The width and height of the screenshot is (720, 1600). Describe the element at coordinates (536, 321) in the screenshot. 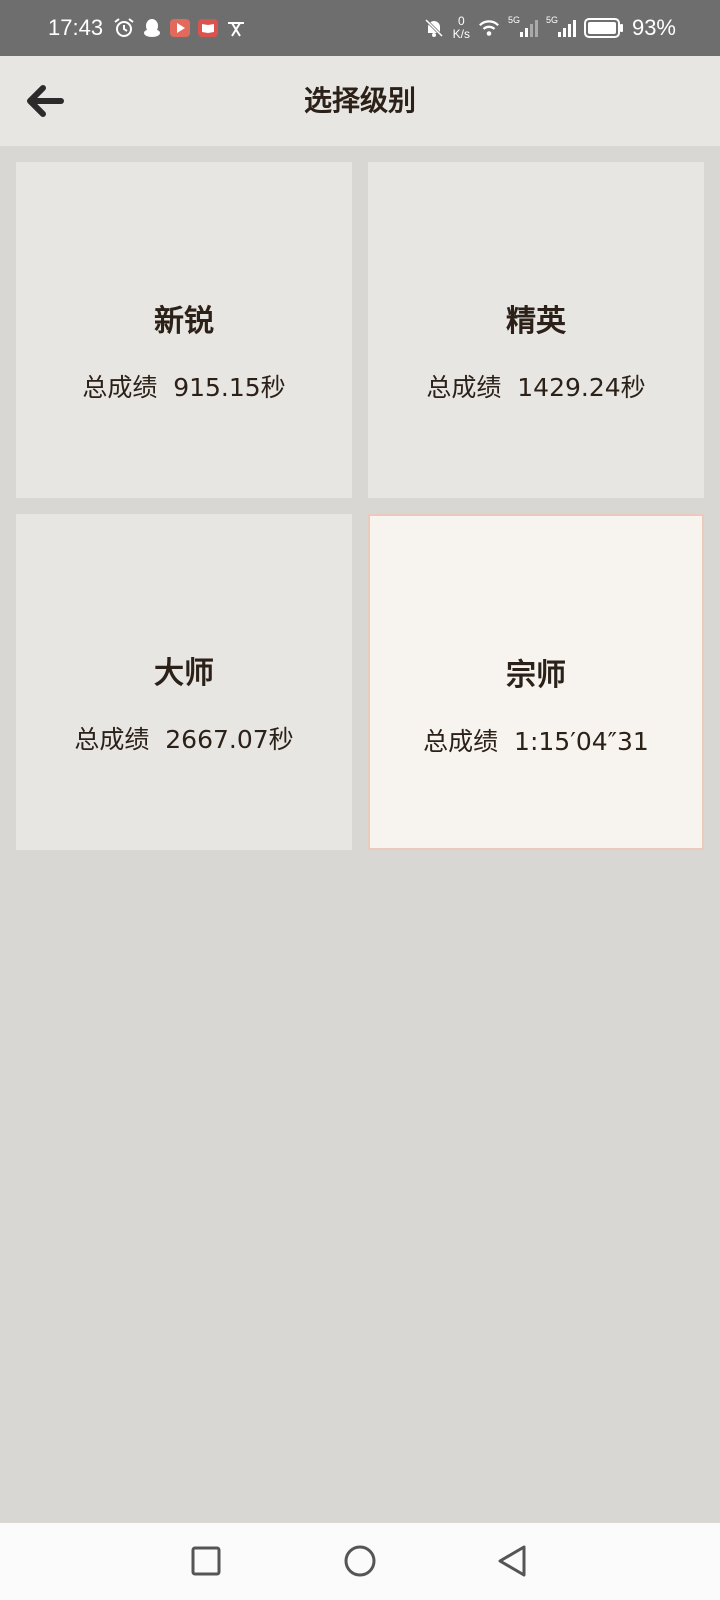

I see `level-name: 精英` at that location.